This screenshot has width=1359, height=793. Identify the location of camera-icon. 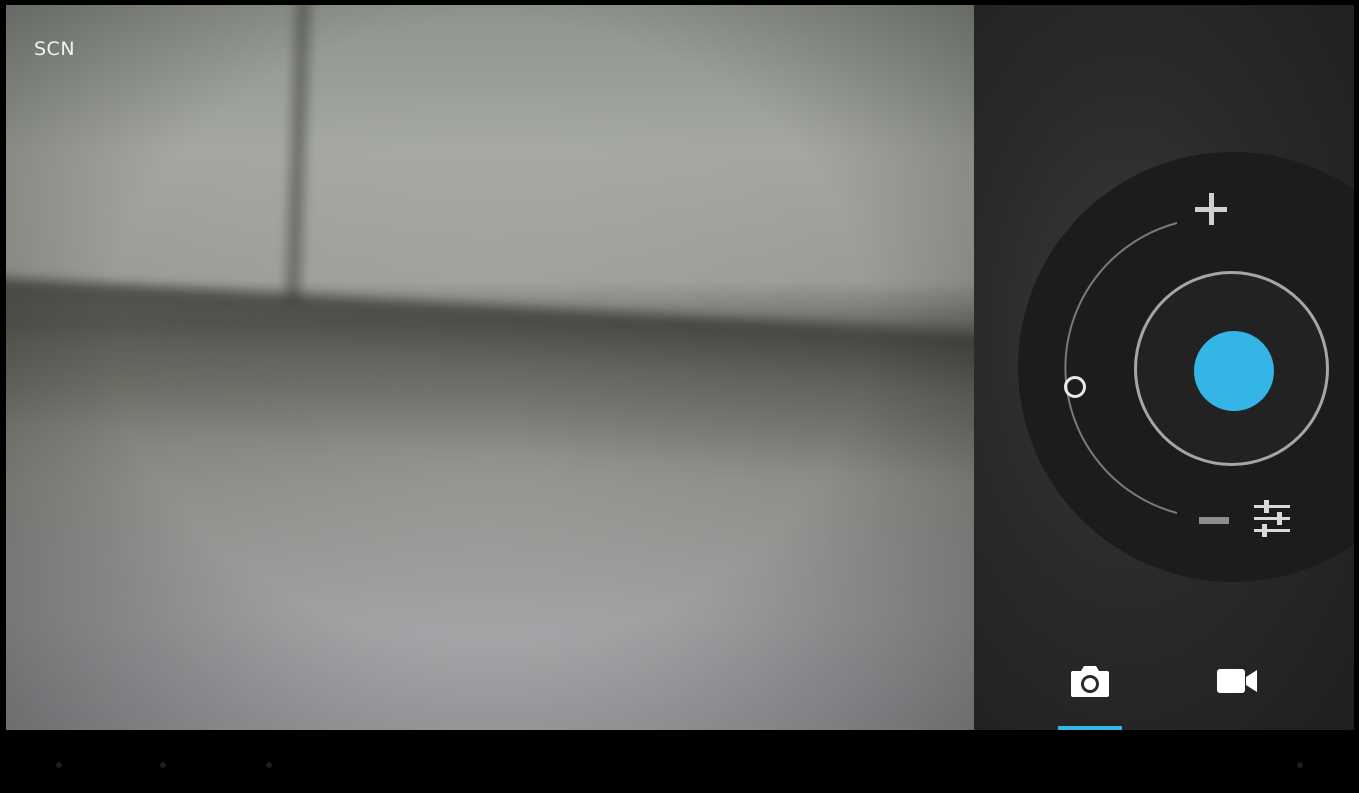
(1090, 681).